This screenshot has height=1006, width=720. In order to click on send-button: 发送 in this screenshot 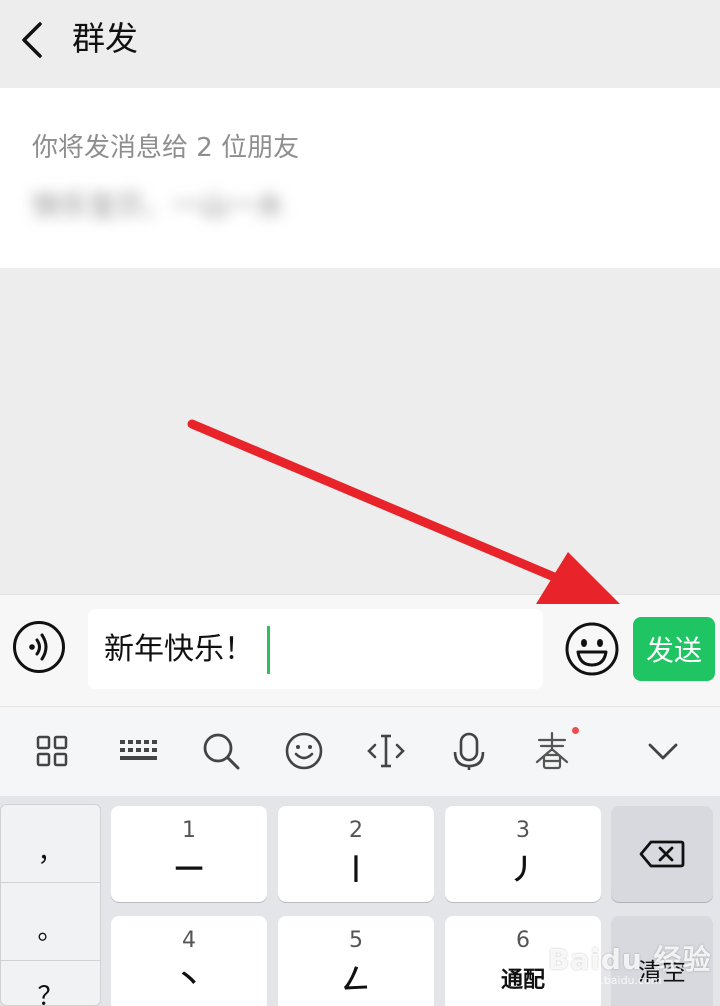, I will do `click(674, 649)`.